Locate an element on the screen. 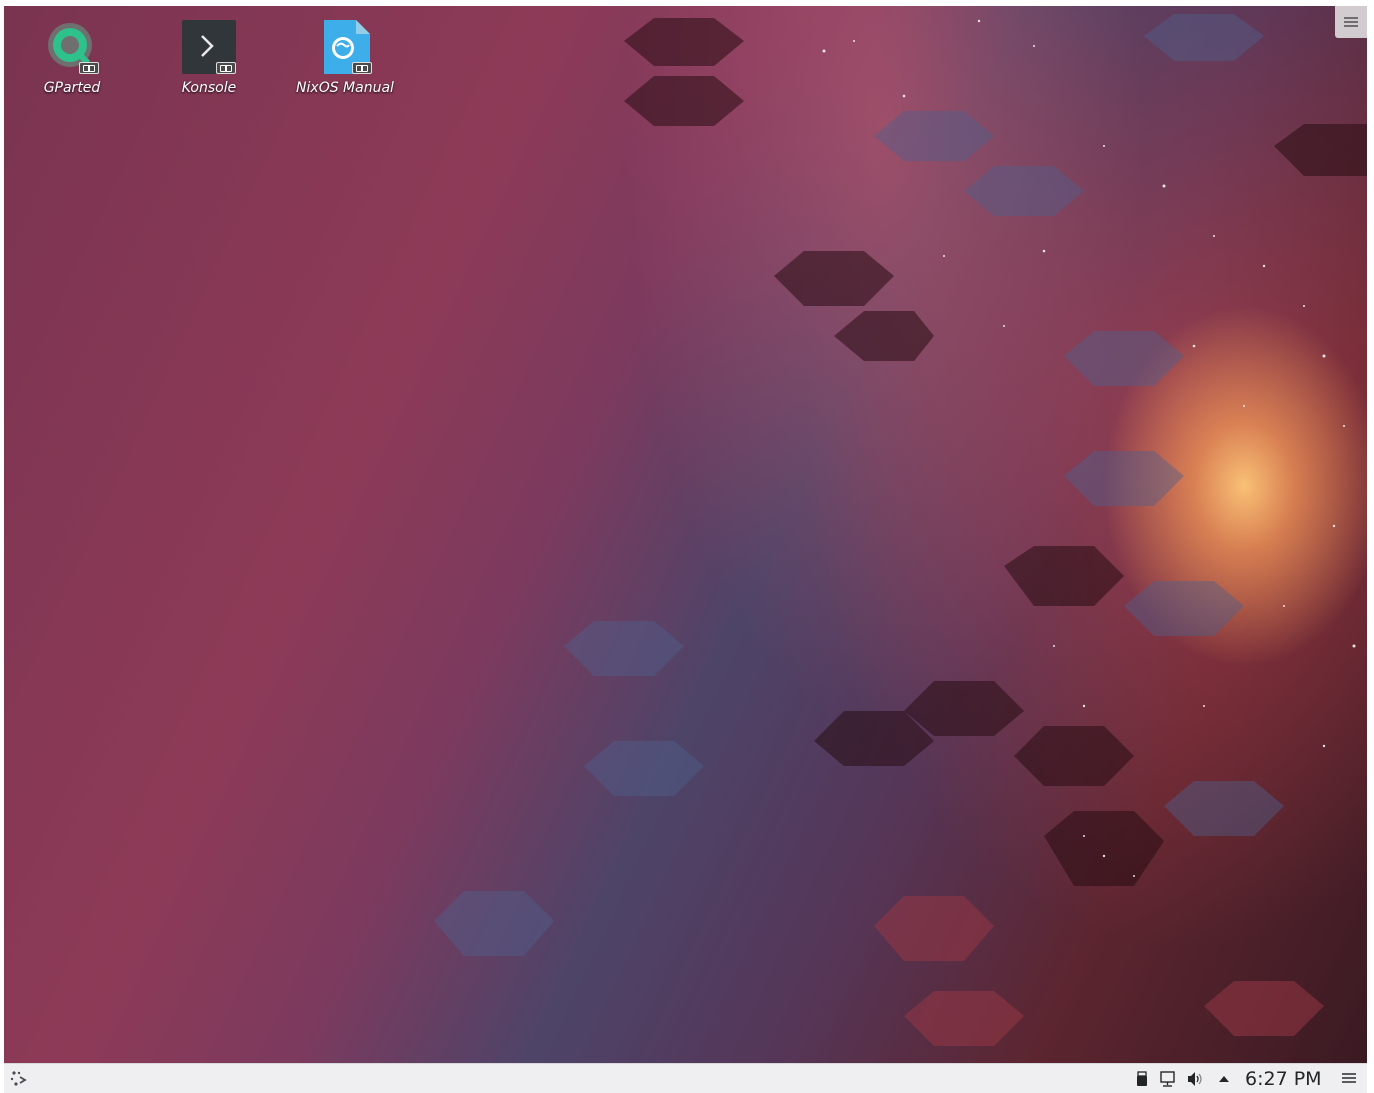  desktop-toolbox-button is located at coordinates (1351, 22).